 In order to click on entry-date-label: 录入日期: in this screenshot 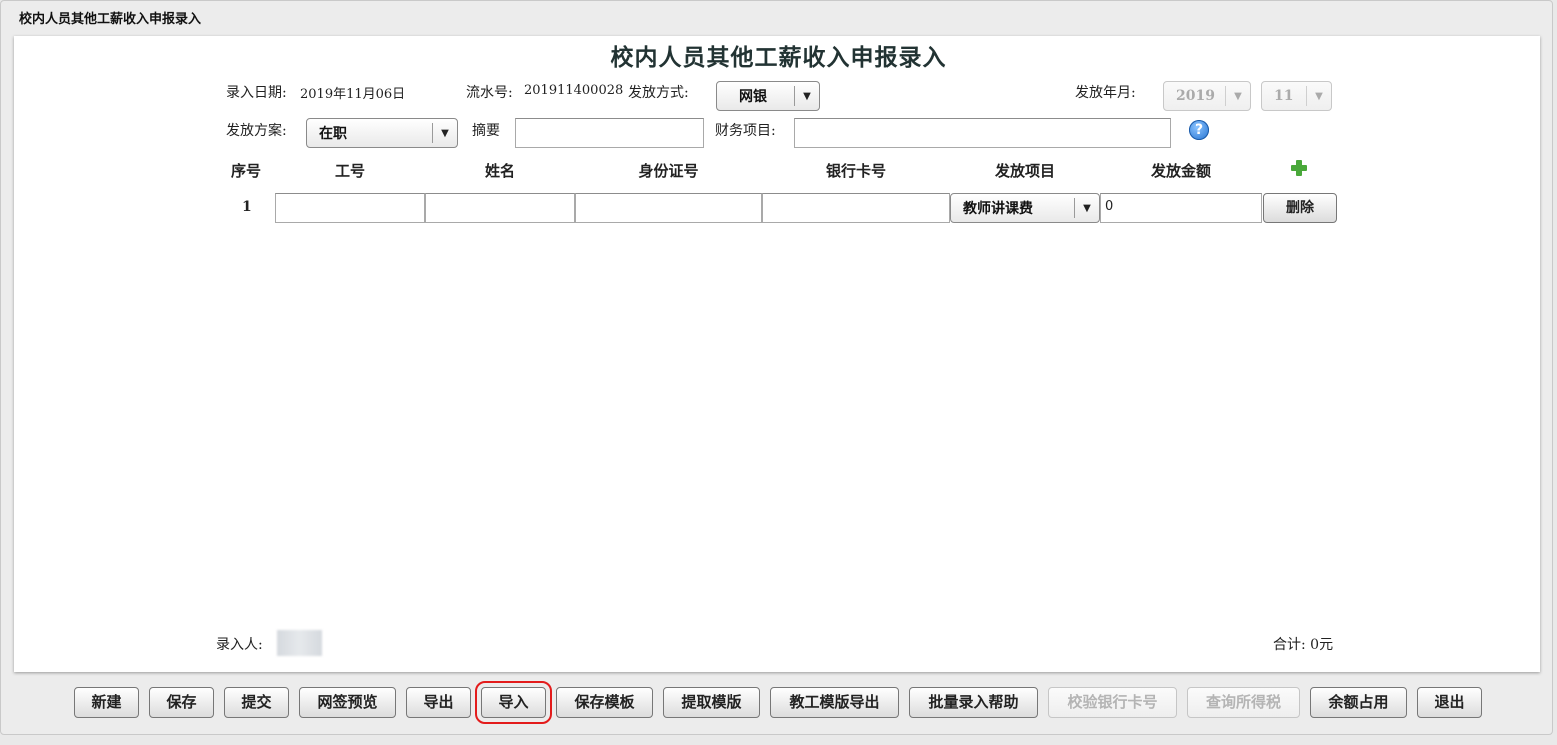, I will do `click(256, 93)`.